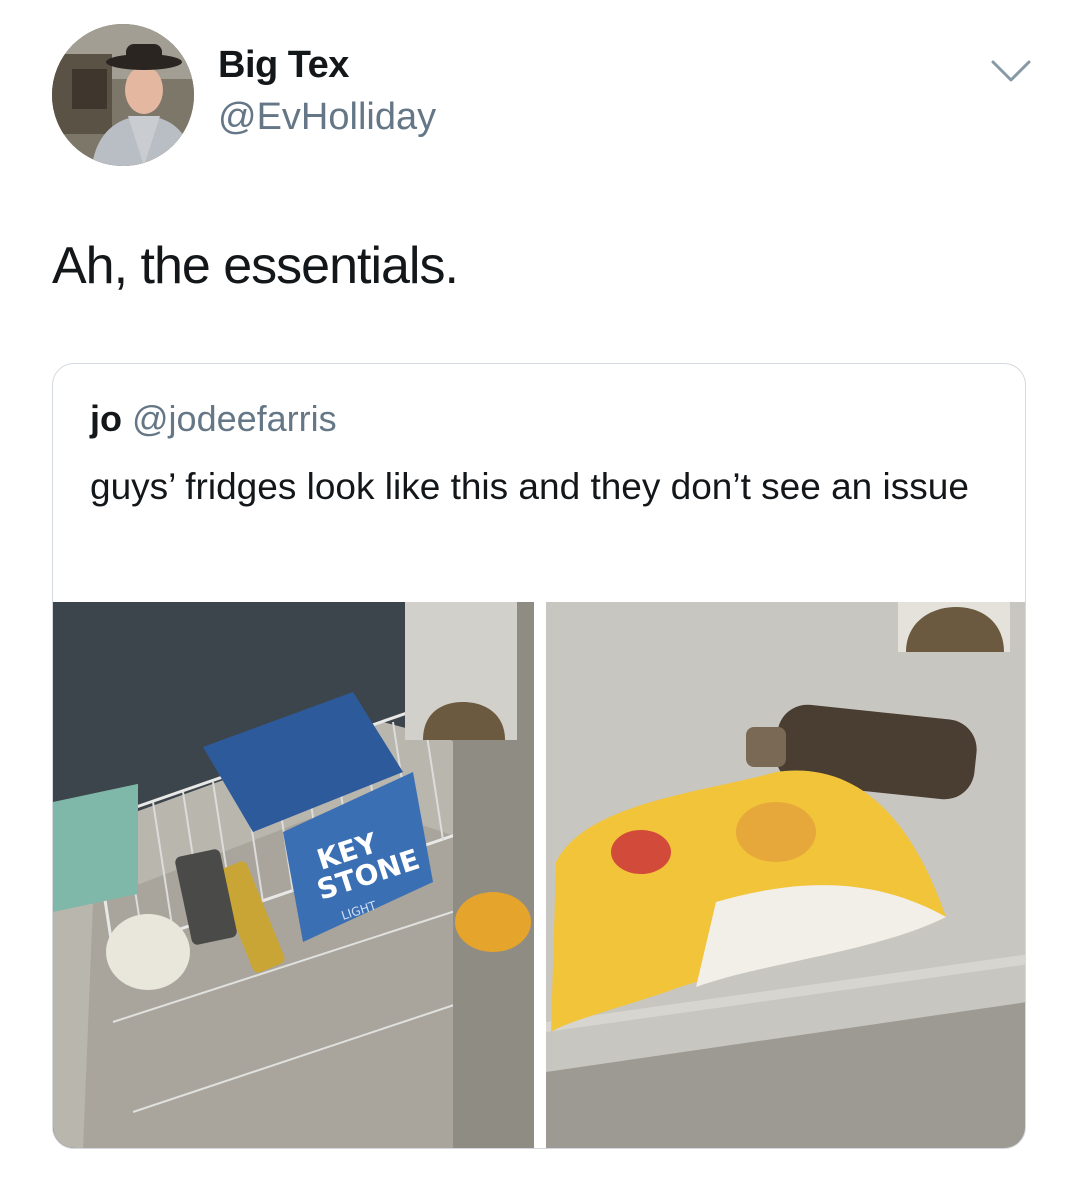  I want to click on avatar, so click(123, 95).